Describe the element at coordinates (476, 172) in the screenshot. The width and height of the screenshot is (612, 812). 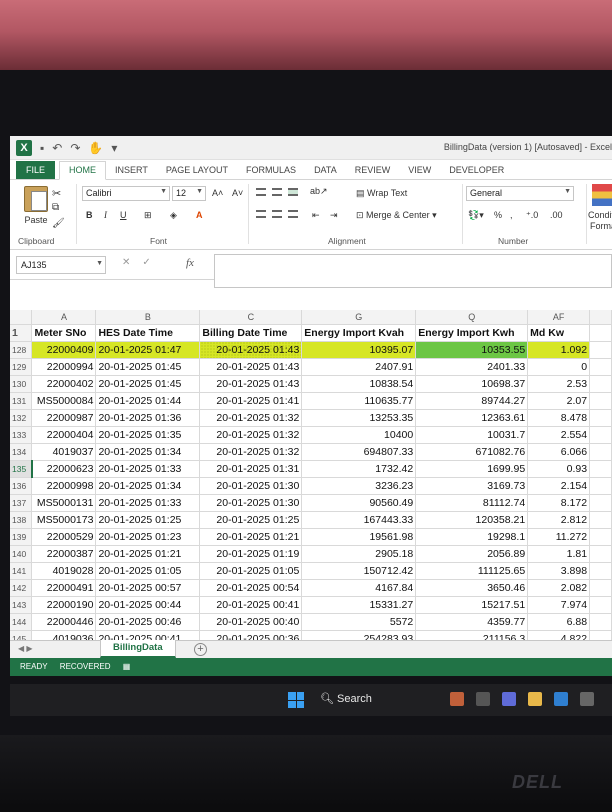
I see `tab-developer: DEVELOPER` at that location.